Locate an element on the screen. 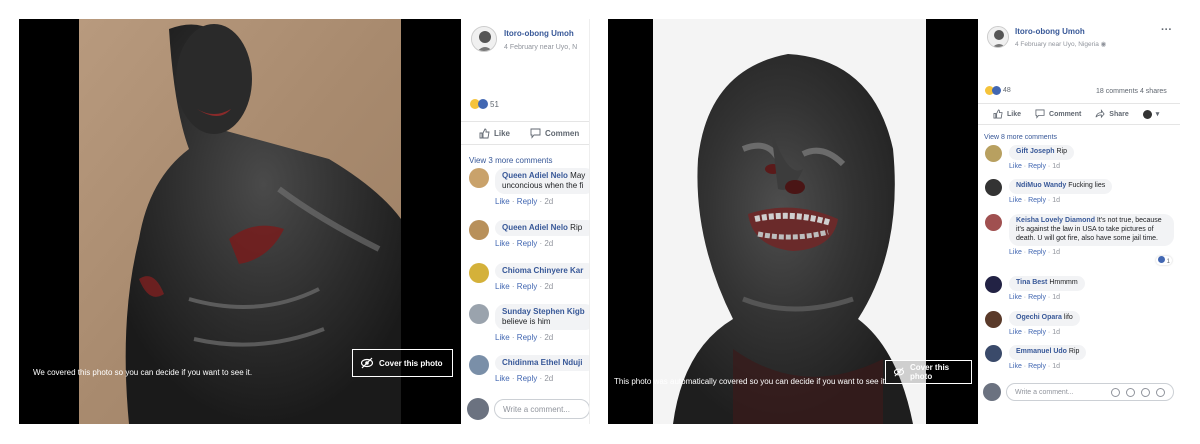 The width and height of the screenshot is (1200, 444). thumbs-up-icon is located at coordinates (998, 114).